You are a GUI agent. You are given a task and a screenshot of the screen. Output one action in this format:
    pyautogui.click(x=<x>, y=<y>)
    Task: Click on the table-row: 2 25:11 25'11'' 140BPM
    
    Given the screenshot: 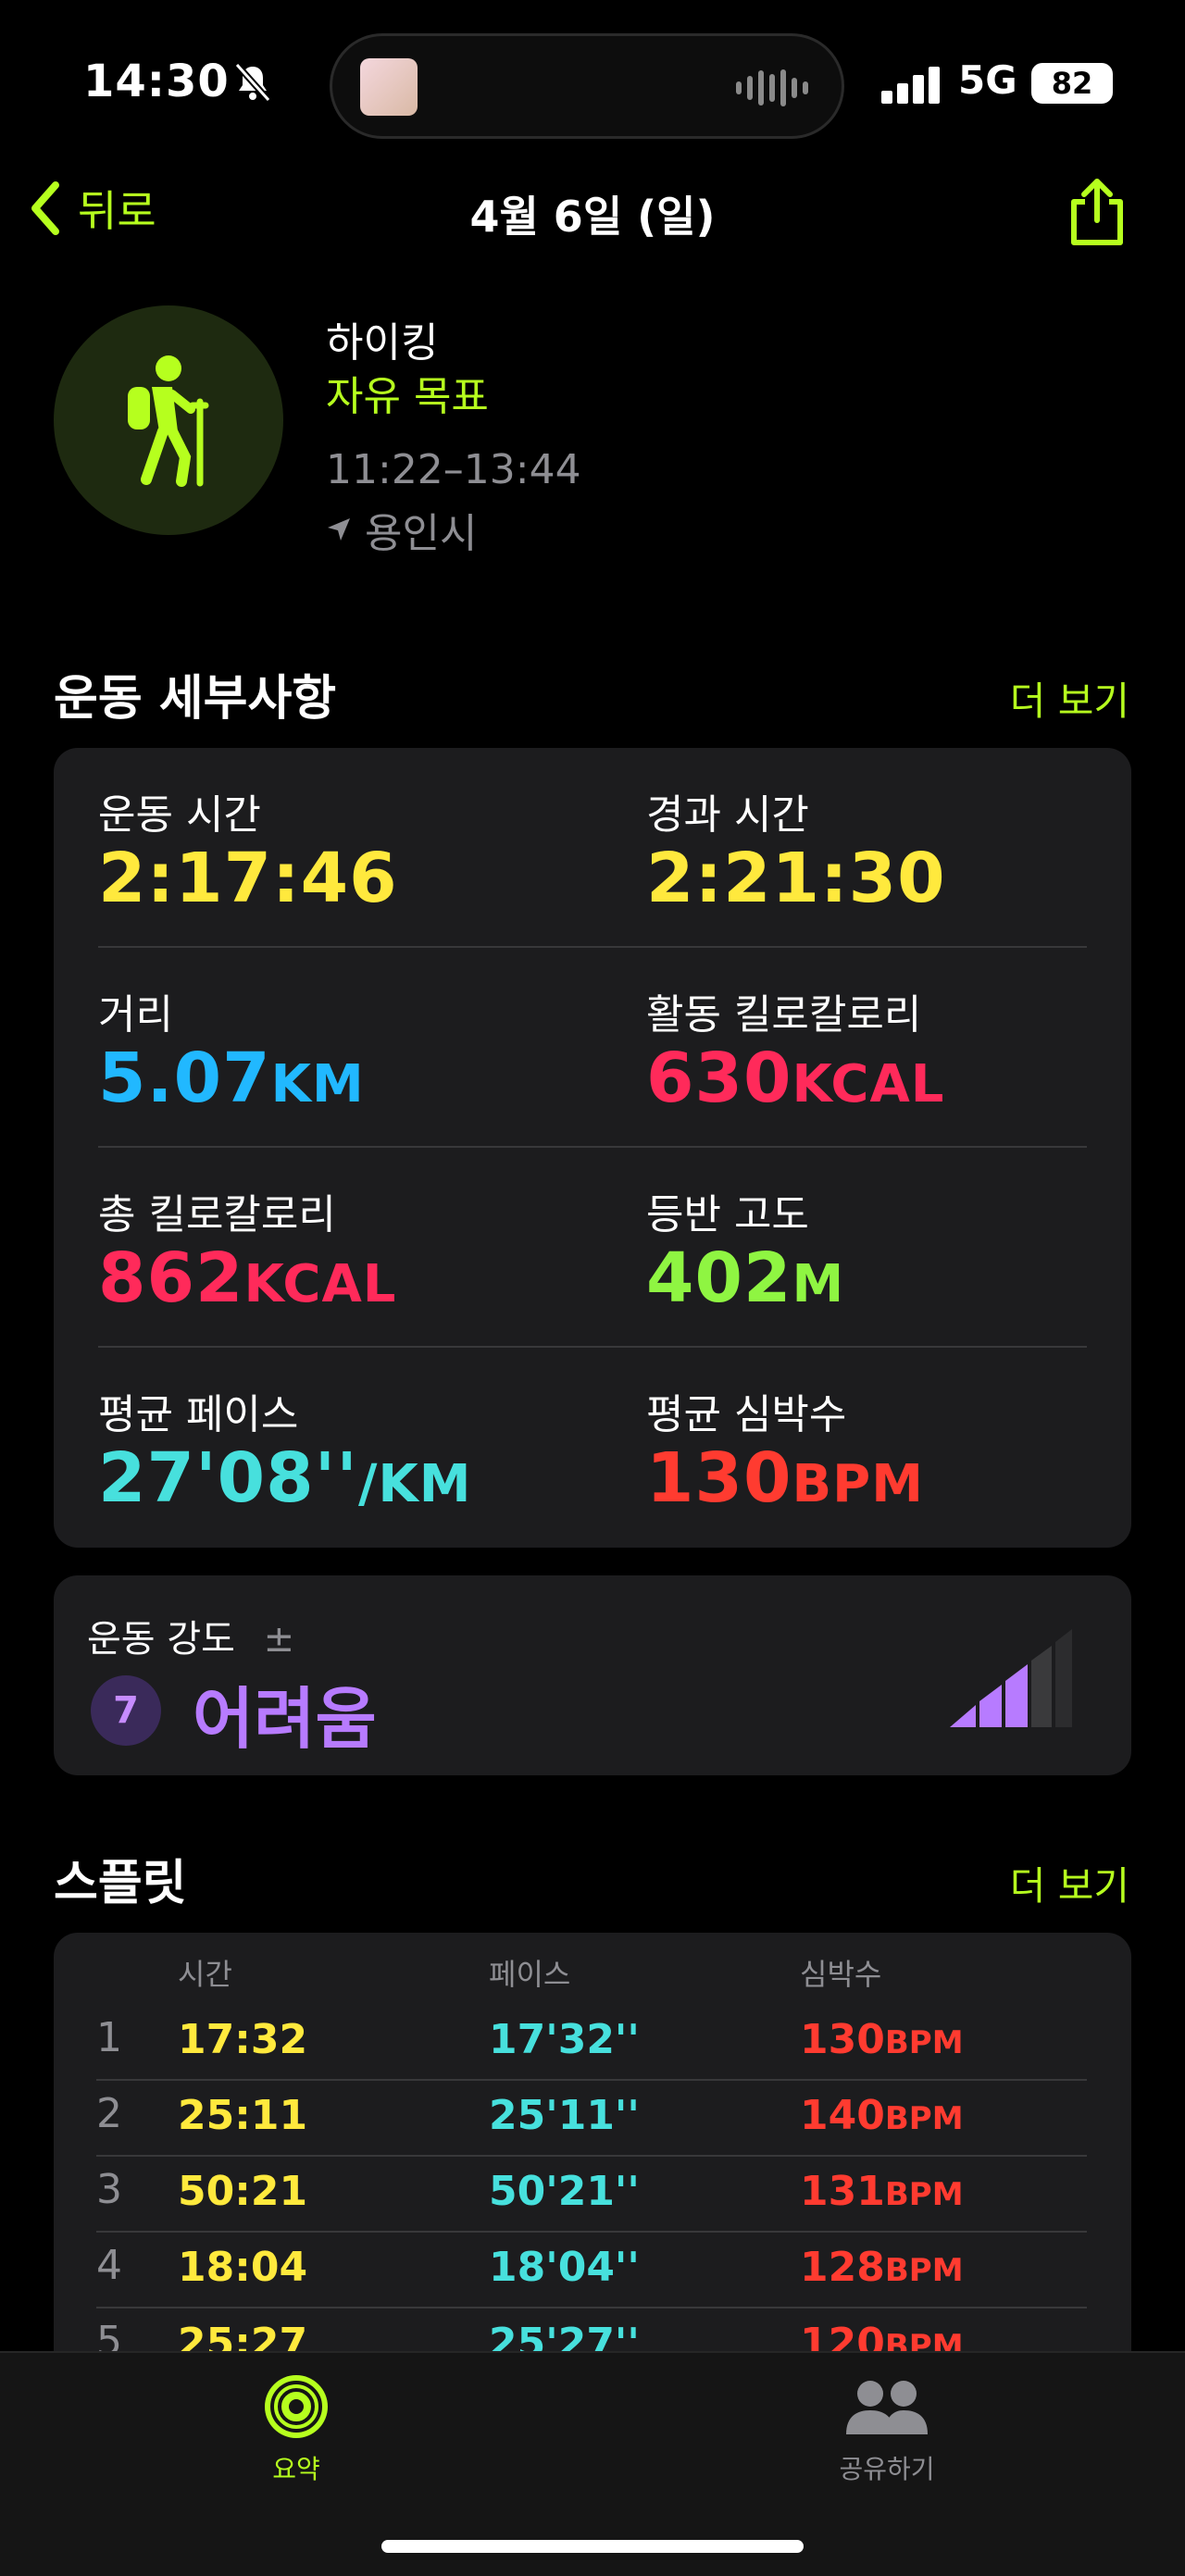 What is the action you would take?
    pyautogui.click(x=592, y=2120)
    